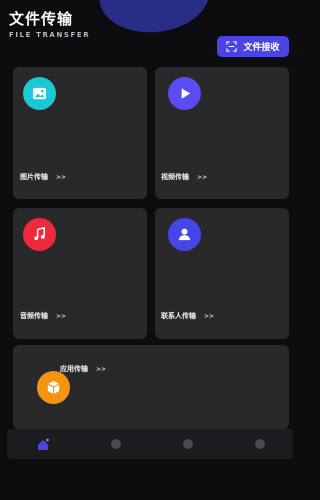  I want to click on card-photo-transfer: 图片传输 >>, so click(80, 133).